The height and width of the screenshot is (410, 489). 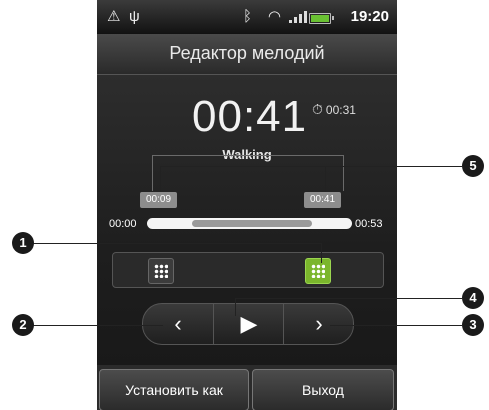 What do you see at coordinates (369, 16) in the screenshot?
I see `status-time: 19:20` at bounding box center [369, 16].